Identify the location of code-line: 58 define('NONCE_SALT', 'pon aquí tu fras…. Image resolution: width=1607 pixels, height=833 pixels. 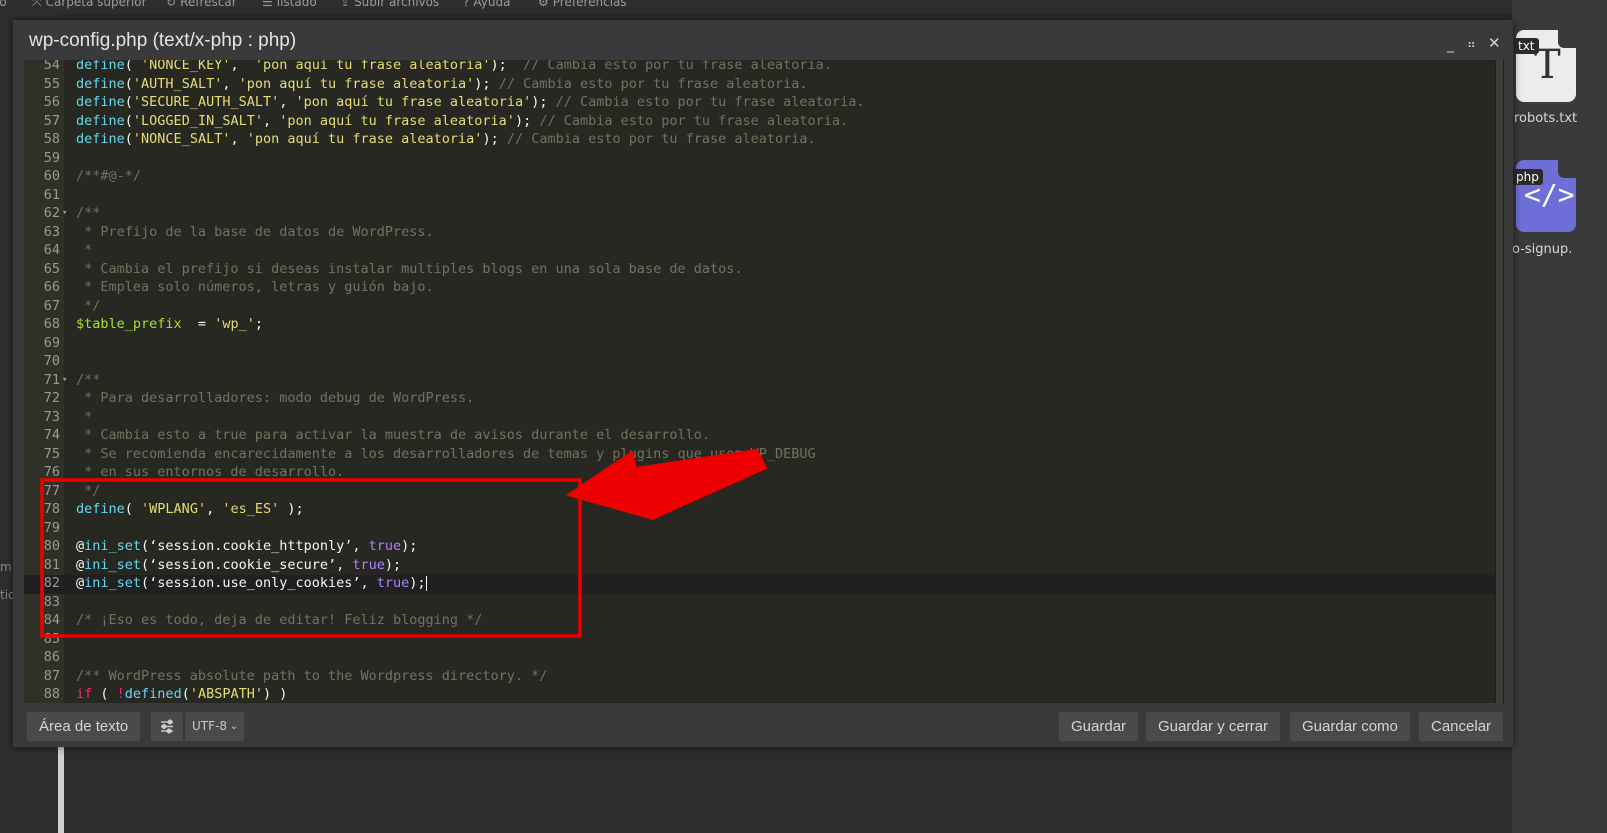
(759, 139).